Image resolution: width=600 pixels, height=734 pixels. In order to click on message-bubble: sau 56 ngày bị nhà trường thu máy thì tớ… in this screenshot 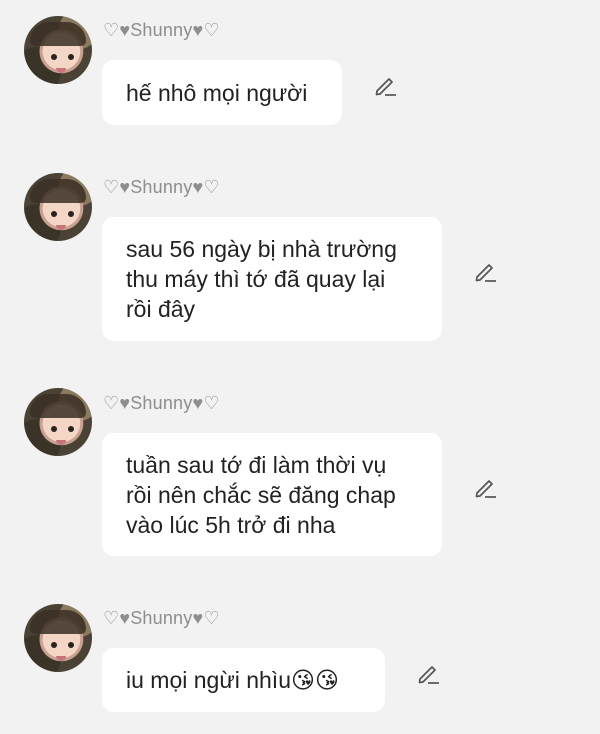, I will do `click(272, 279)`.